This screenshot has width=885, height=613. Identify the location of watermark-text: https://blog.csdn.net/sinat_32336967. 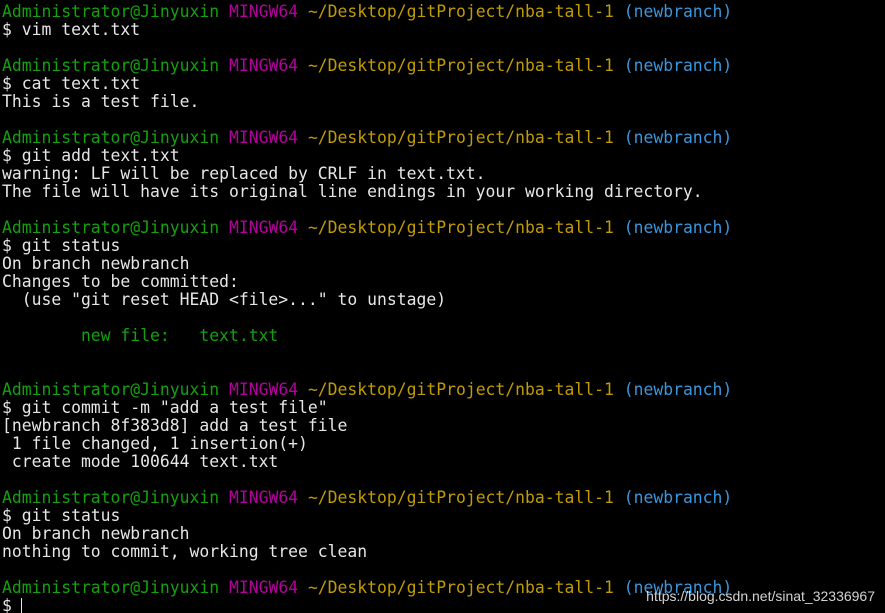
(760, 596).